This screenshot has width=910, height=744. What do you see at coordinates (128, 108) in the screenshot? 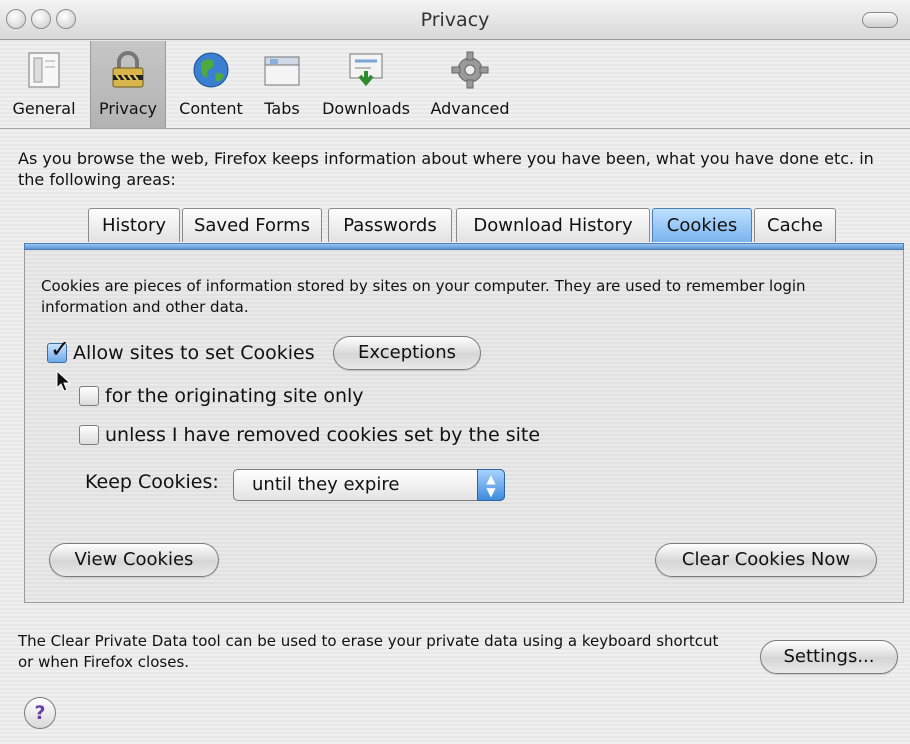
I see `toolbar-label-privacy: Privacy` at bounding box center [128, 108].